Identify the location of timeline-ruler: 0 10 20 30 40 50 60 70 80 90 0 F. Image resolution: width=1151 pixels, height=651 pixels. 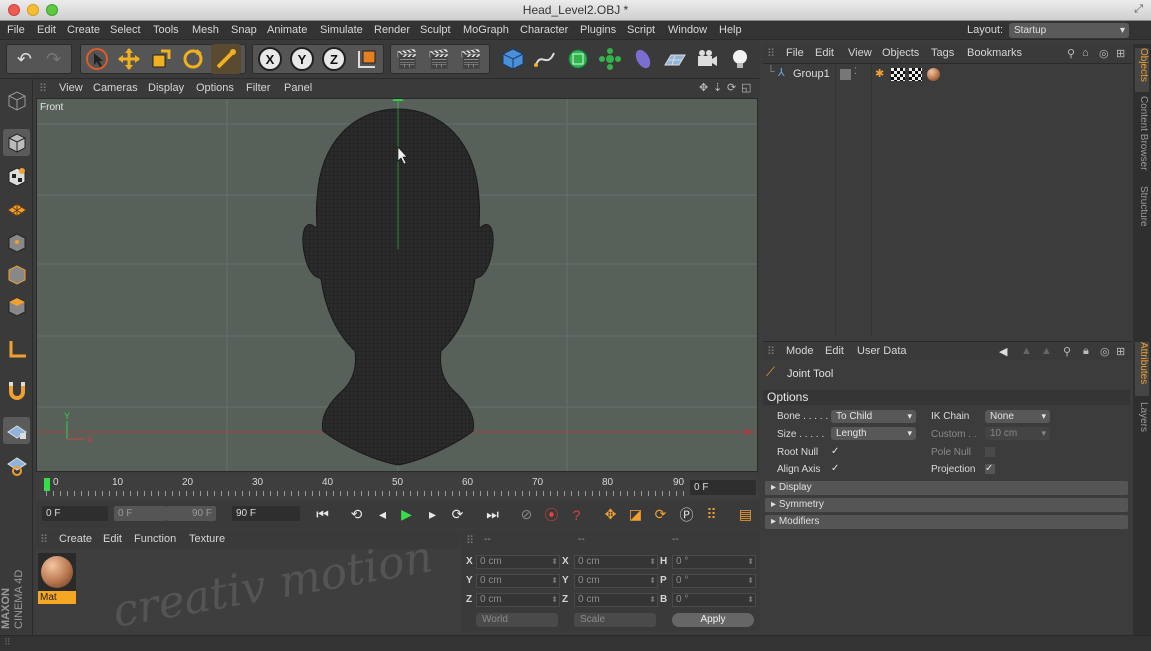
(397, 487).